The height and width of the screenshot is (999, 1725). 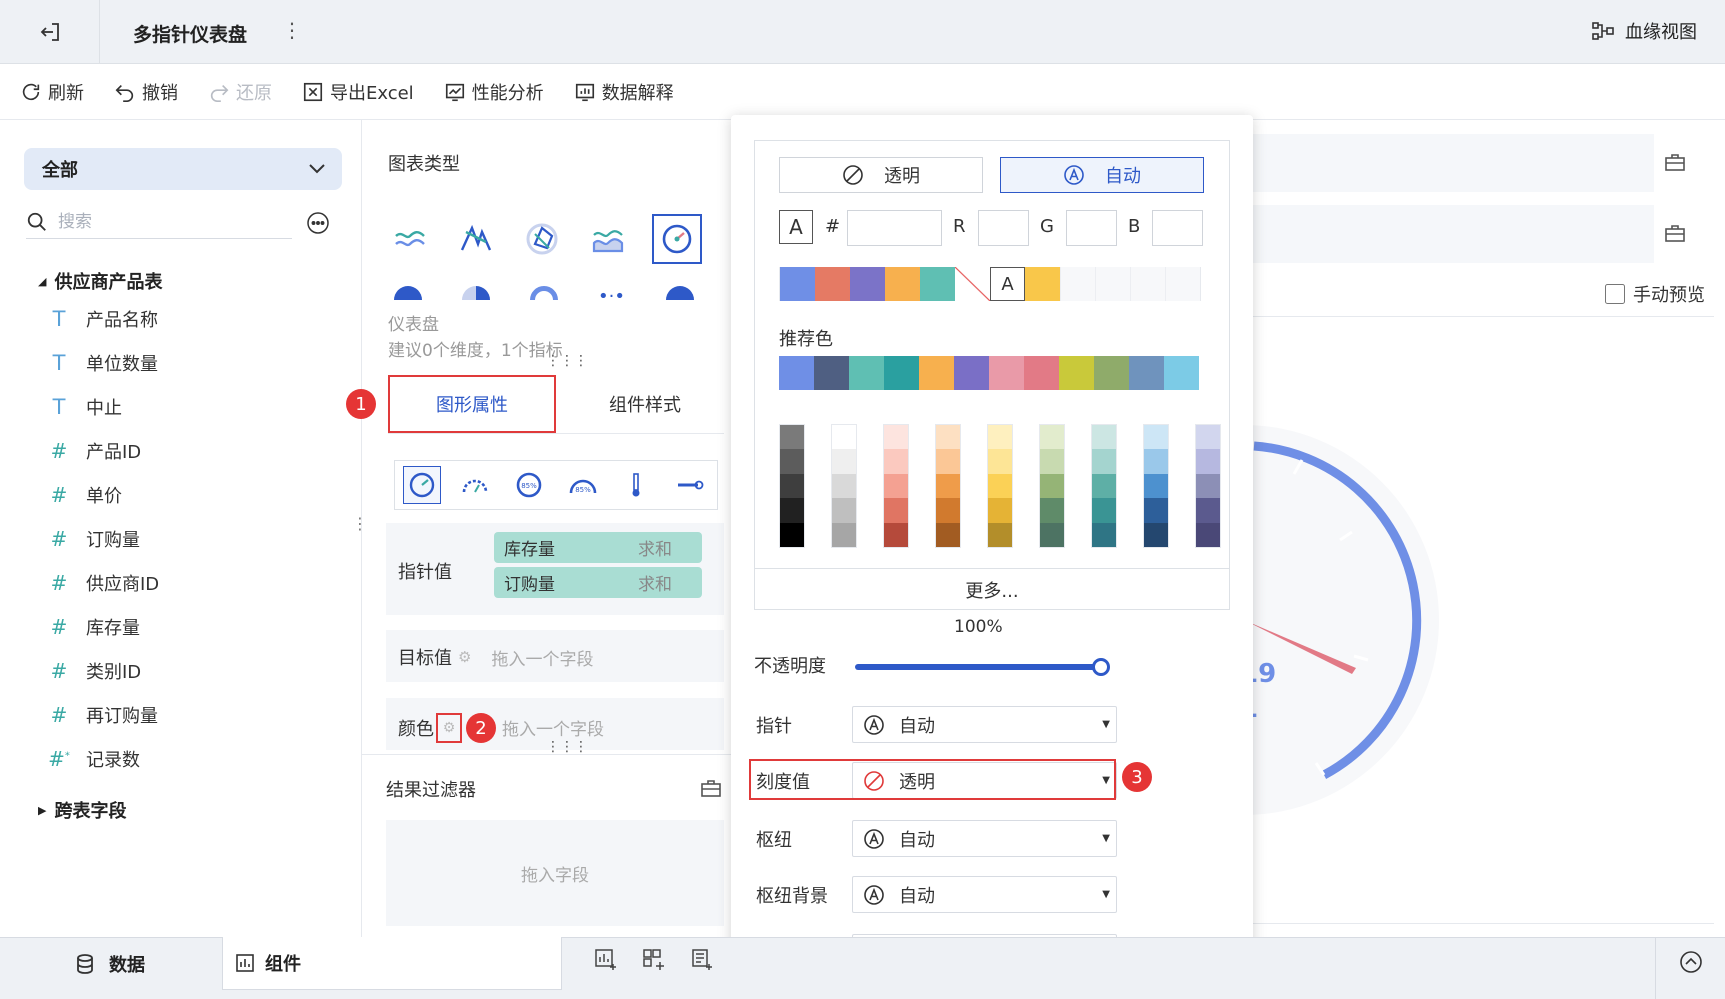 I want to click on tab-data: 数据, so click(x=110, y=963).